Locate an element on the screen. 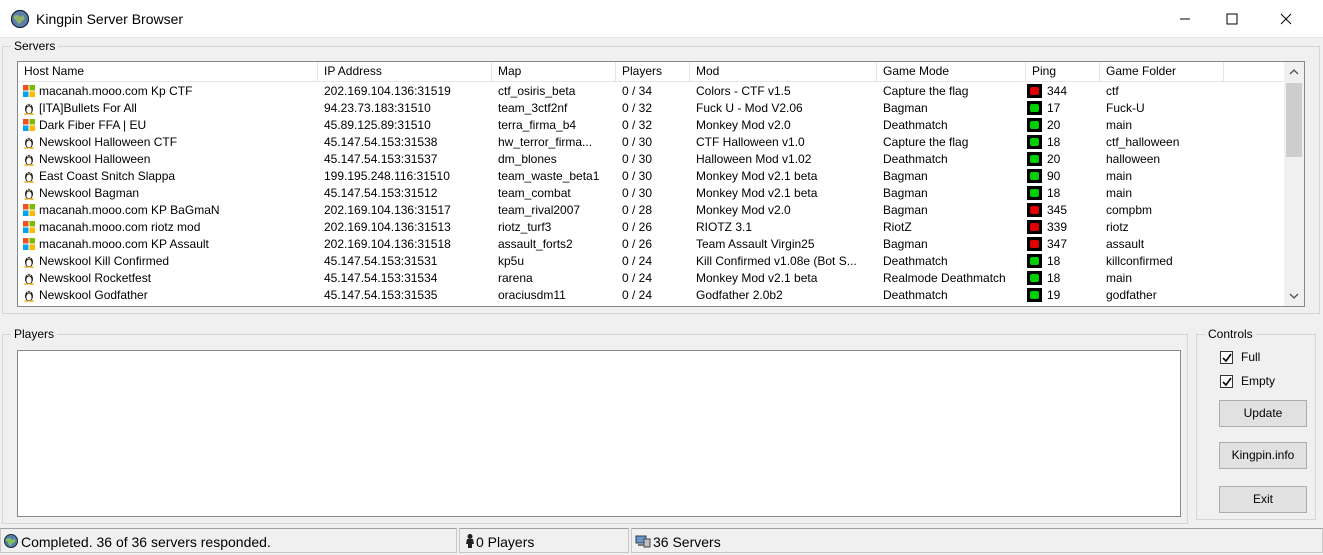 The image size is (1323, 555). column-host-name: Host Name is located at coordinates (168, 72).